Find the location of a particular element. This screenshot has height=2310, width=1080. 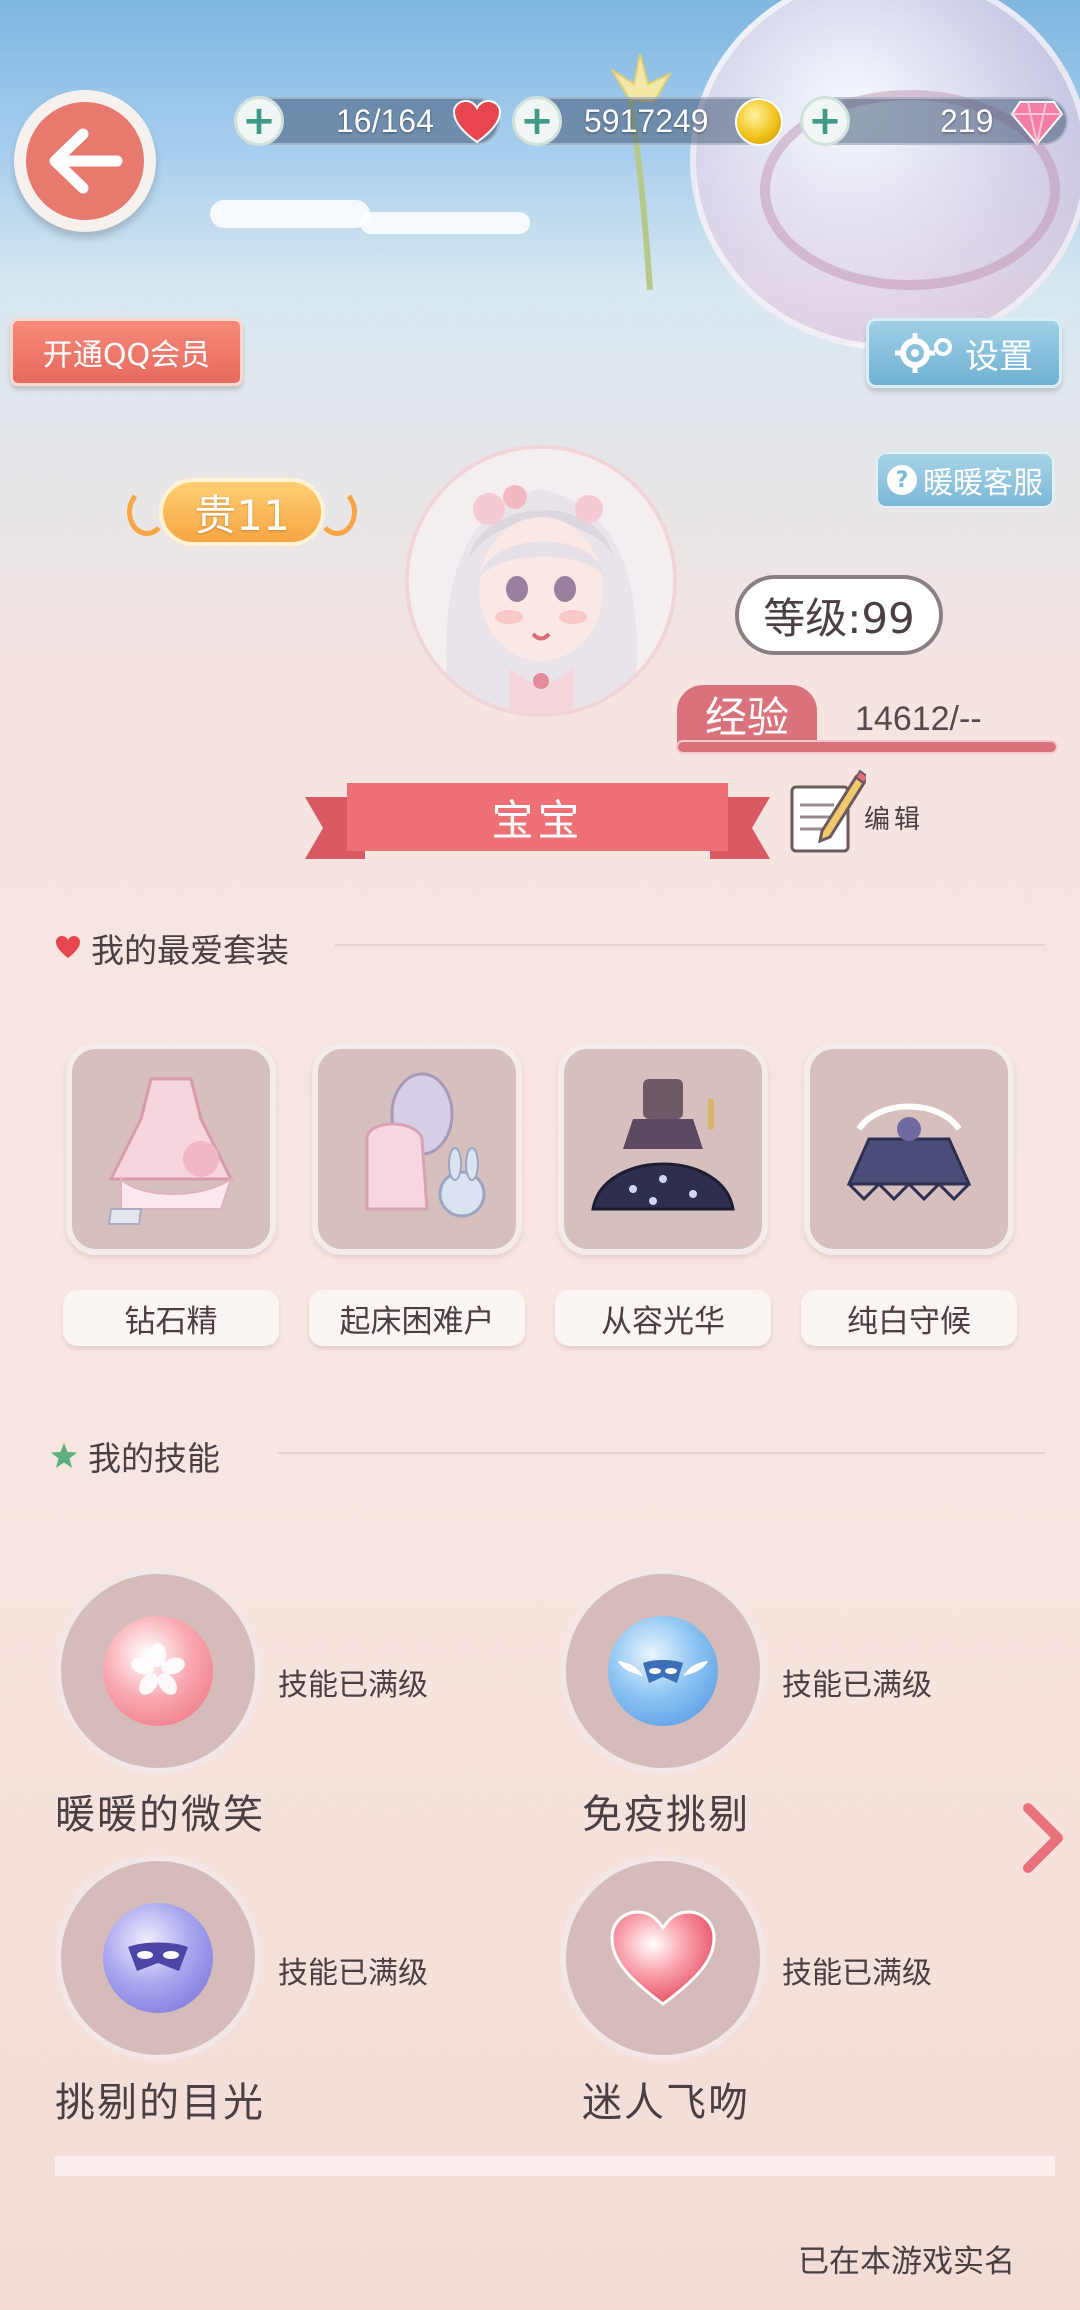

avatar-portrait-image is located at coordinates (541, 581).